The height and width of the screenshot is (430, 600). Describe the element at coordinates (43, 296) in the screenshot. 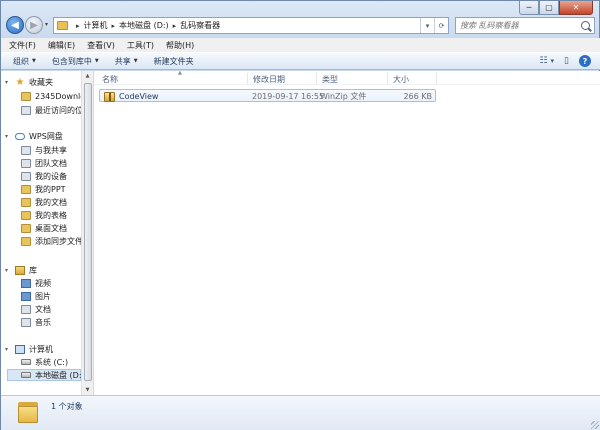

I see `nav-item-label: 图片` at that location.